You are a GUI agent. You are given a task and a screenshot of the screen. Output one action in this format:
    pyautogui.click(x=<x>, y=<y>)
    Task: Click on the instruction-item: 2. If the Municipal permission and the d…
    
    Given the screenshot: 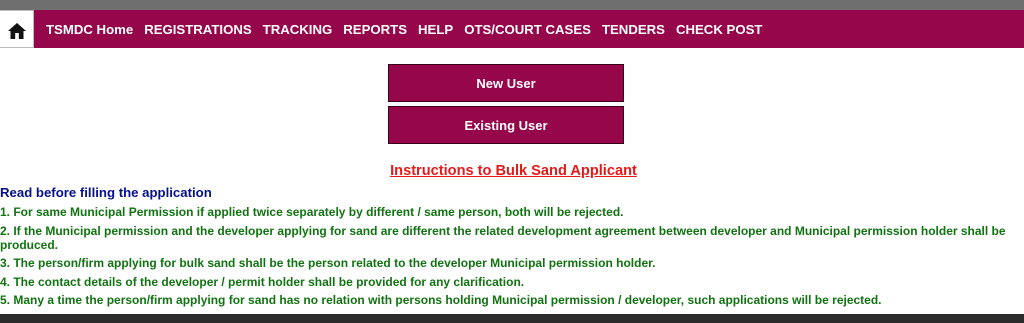 What is the action you would take?
    pyautogui.click(x=503, y=237)
    